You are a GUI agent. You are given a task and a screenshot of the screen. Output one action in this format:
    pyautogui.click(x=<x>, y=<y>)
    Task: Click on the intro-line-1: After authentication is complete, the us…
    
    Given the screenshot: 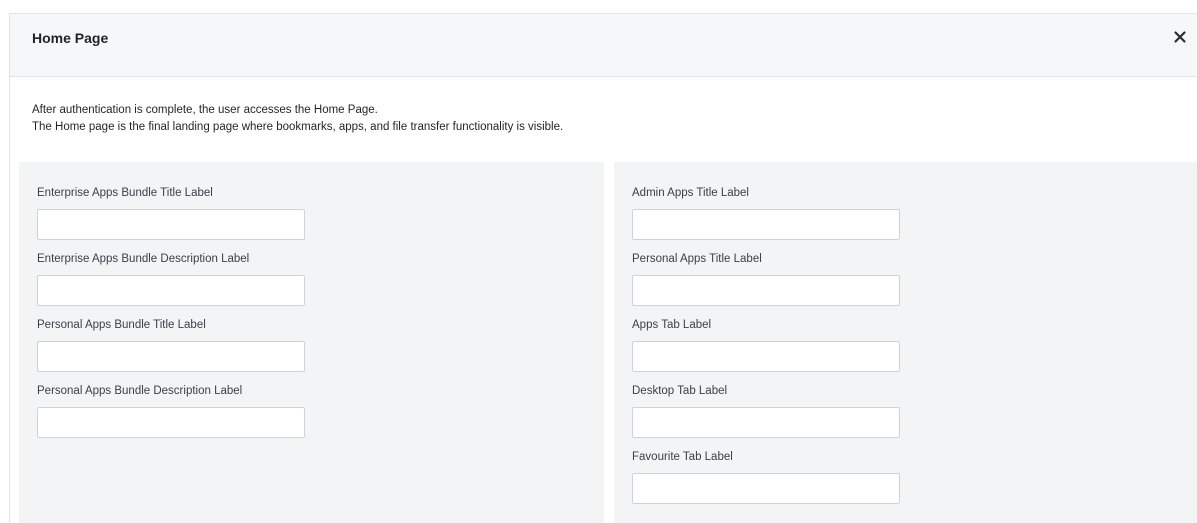 What is the action you would take?
    pyautogui.click(x=205, y=110)
    